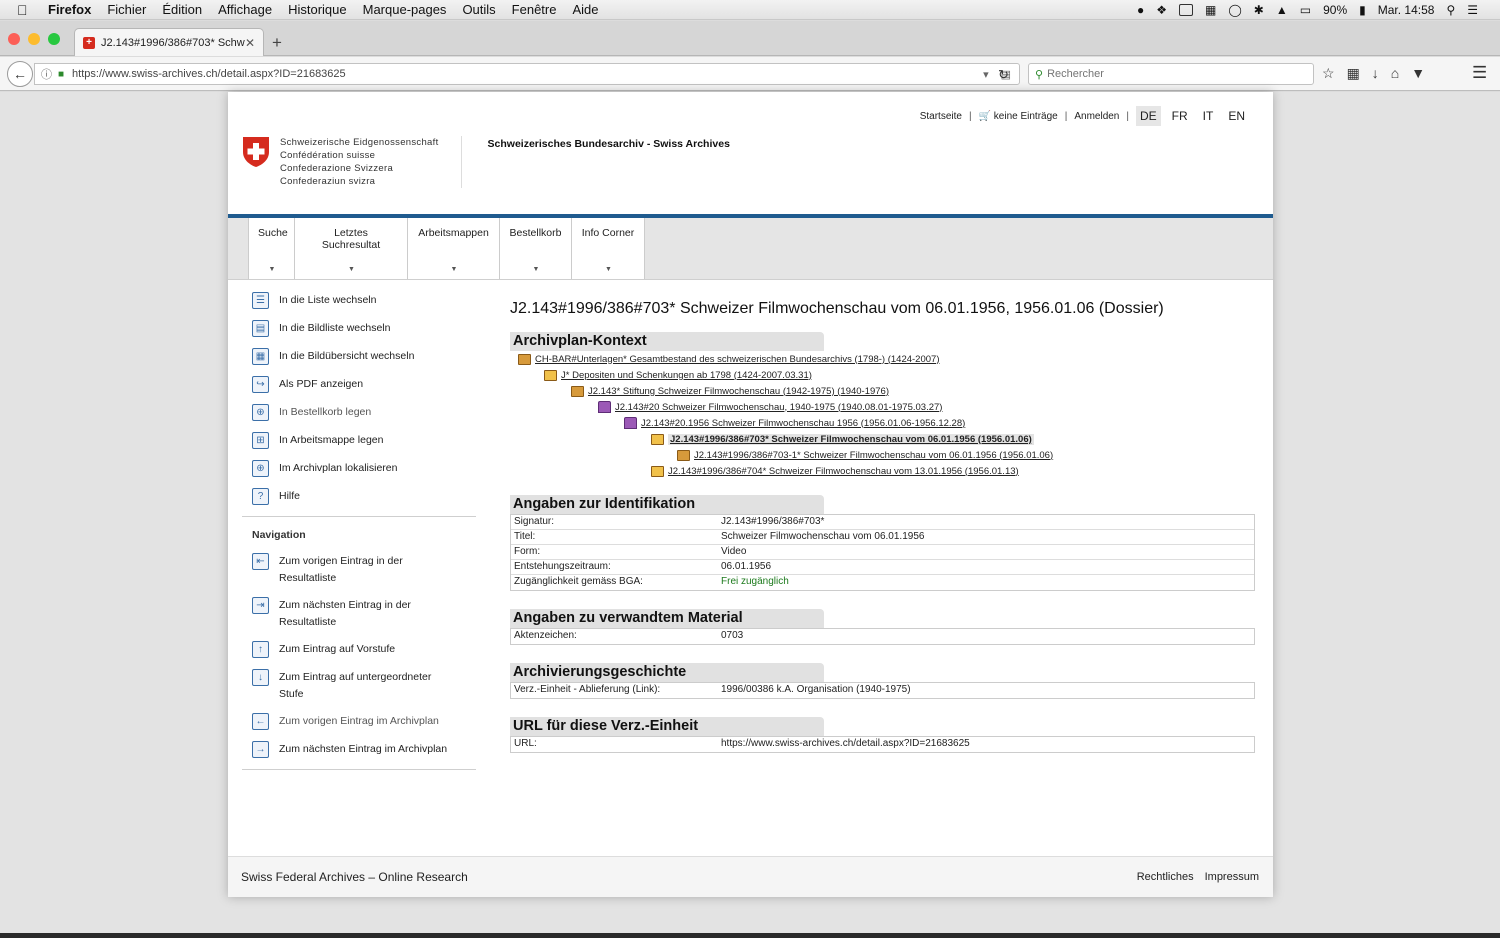  Describe the element at coordinates (359, 750) in the screenshot. I see `nav-next-archive: → Zum nächsten Eintrag im Archivplan` at that location.